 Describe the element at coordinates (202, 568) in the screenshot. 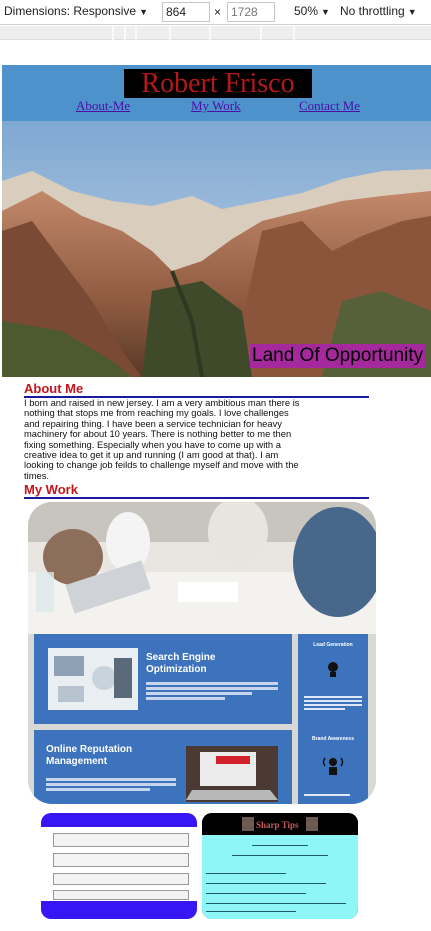

I see `office-photo-image` at that location.